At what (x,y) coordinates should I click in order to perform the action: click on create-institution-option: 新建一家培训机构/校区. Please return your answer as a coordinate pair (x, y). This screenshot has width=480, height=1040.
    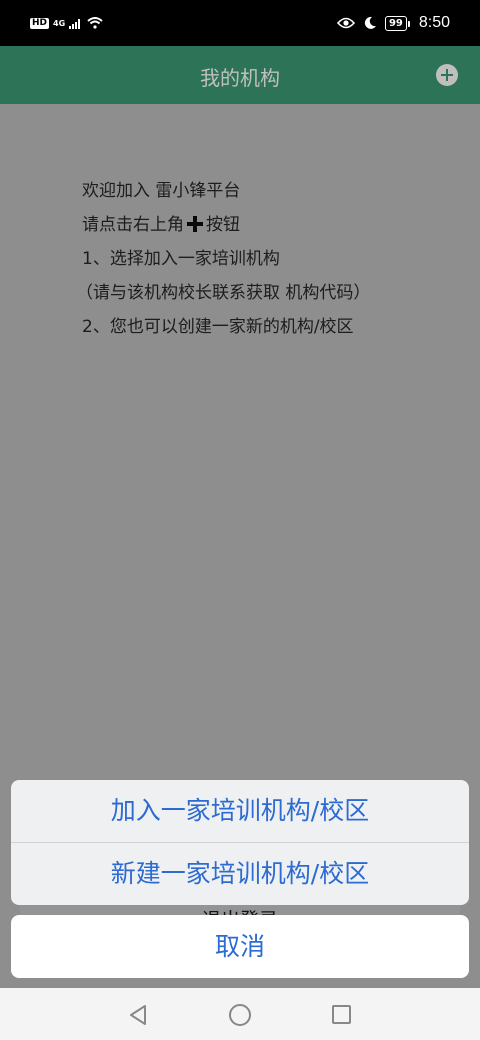
    Looking at the image, I should click on (240, 874).